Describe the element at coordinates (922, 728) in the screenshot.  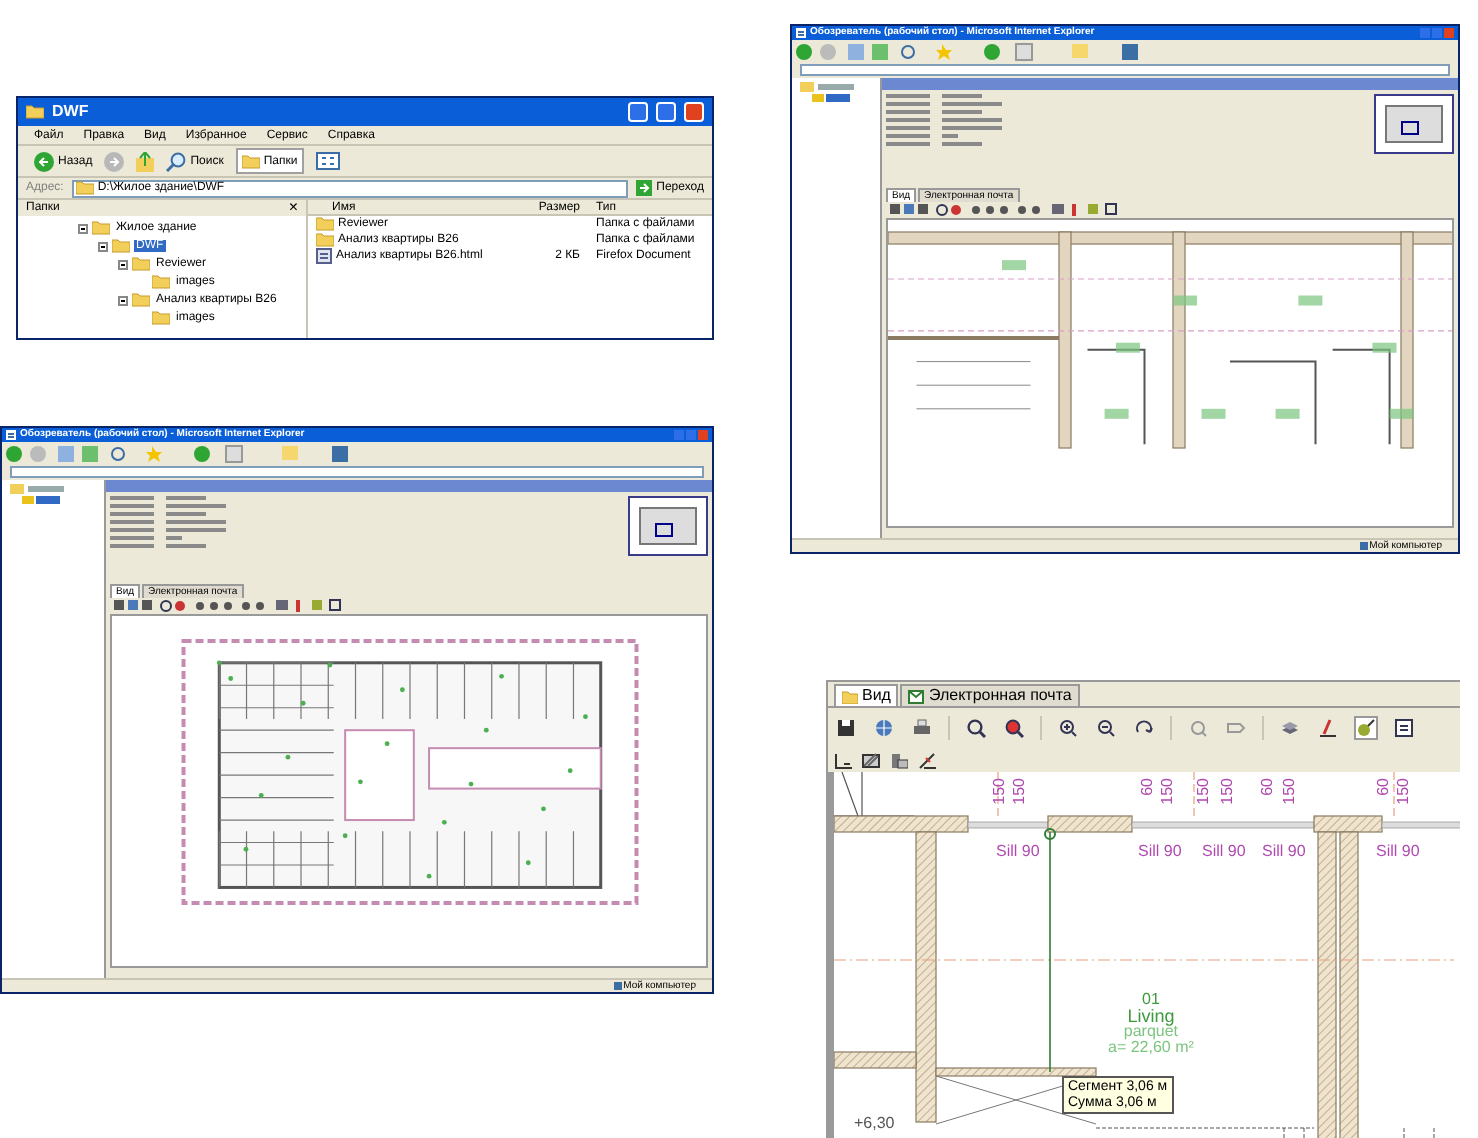
I see `printer-icon` at that location.